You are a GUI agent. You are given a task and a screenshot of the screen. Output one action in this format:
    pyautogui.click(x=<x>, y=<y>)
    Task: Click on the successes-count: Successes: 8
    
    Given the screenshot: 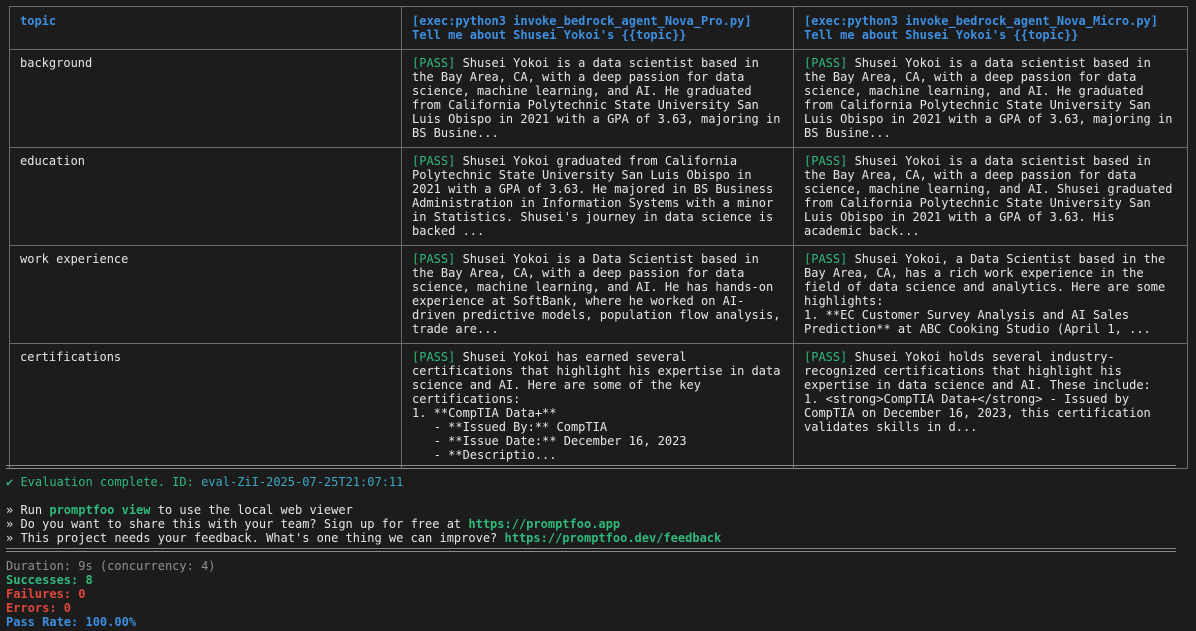 What is the action you would take?
    pyautogui.click(x=49, y=580)
    